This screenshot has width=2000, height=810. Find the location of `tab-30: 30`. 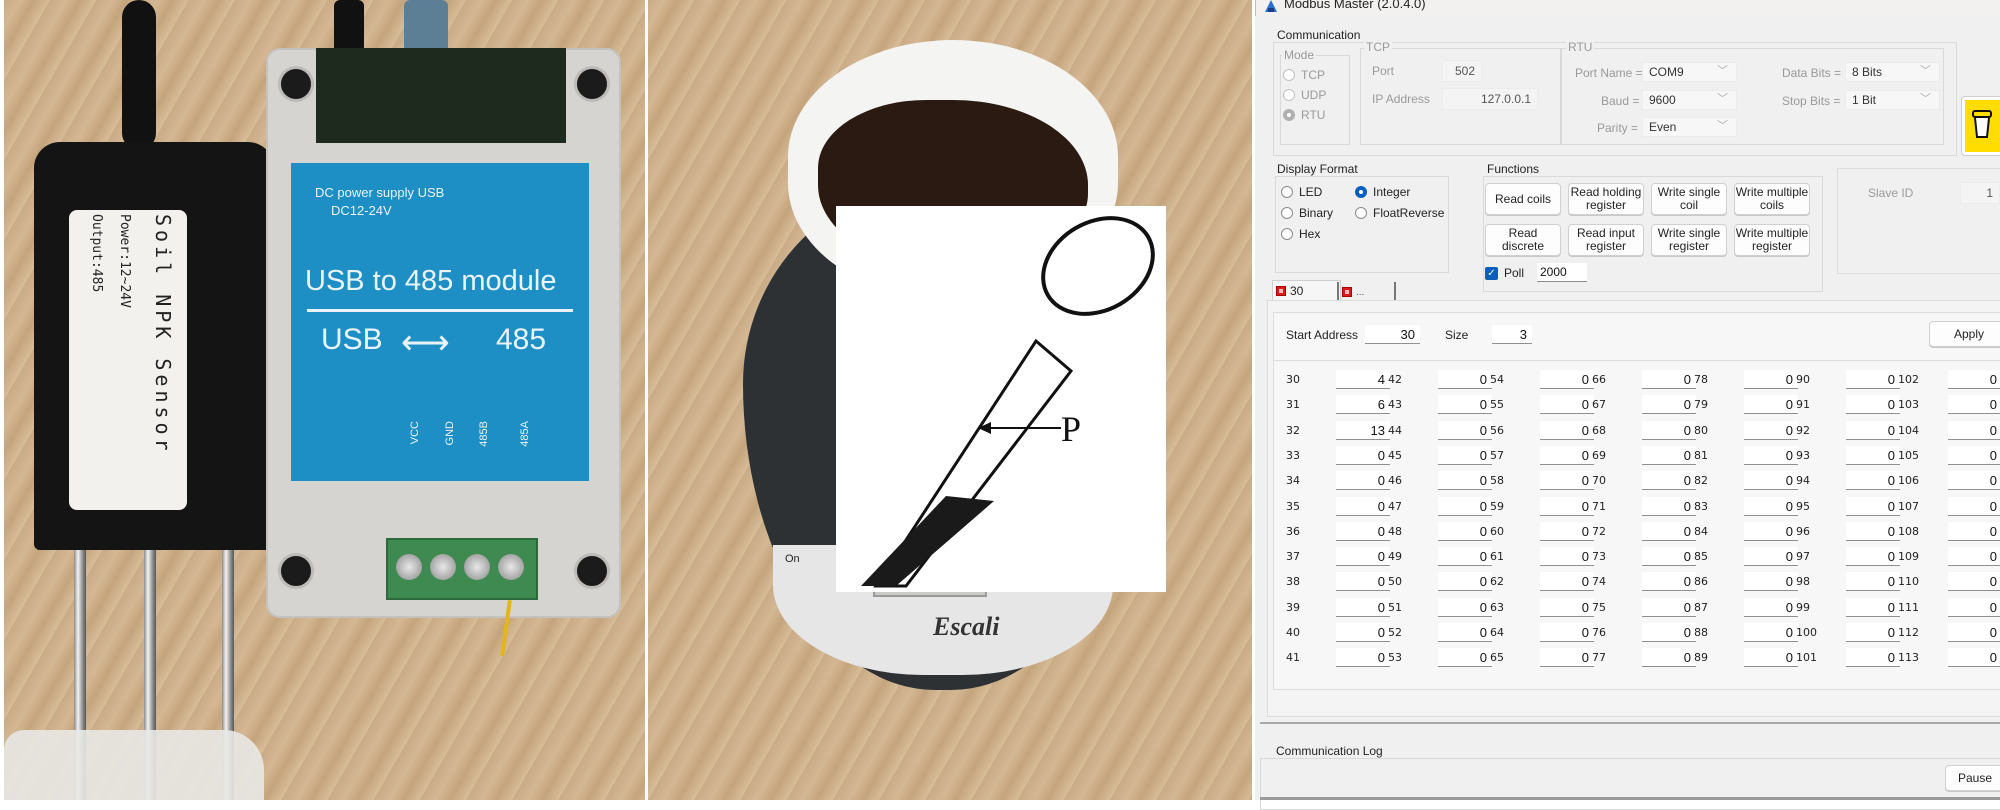

tab-30: 30 is located at coordinates (1306, 290).